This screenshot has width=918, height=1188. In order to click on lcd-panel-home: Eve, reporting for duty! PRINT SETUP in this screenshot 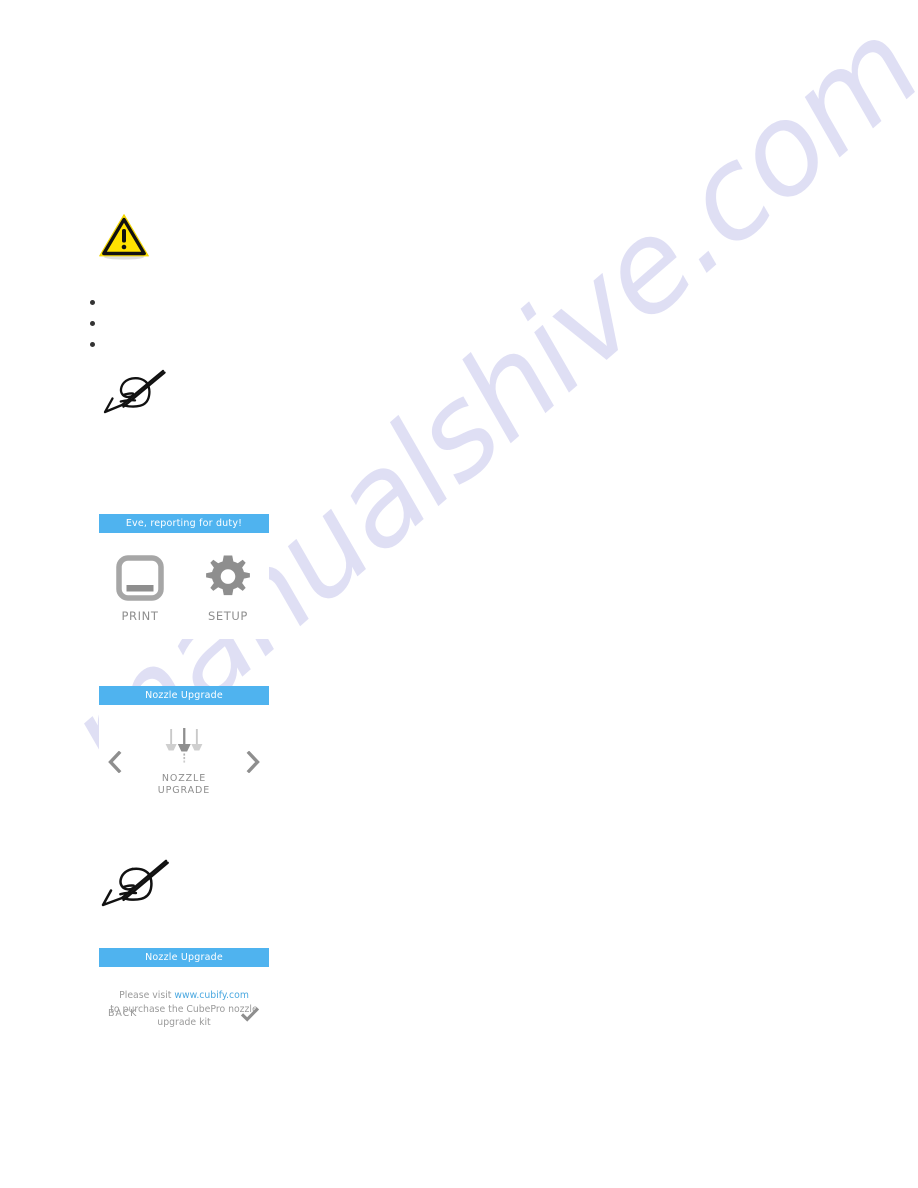, I will do `click(184, 576)`.